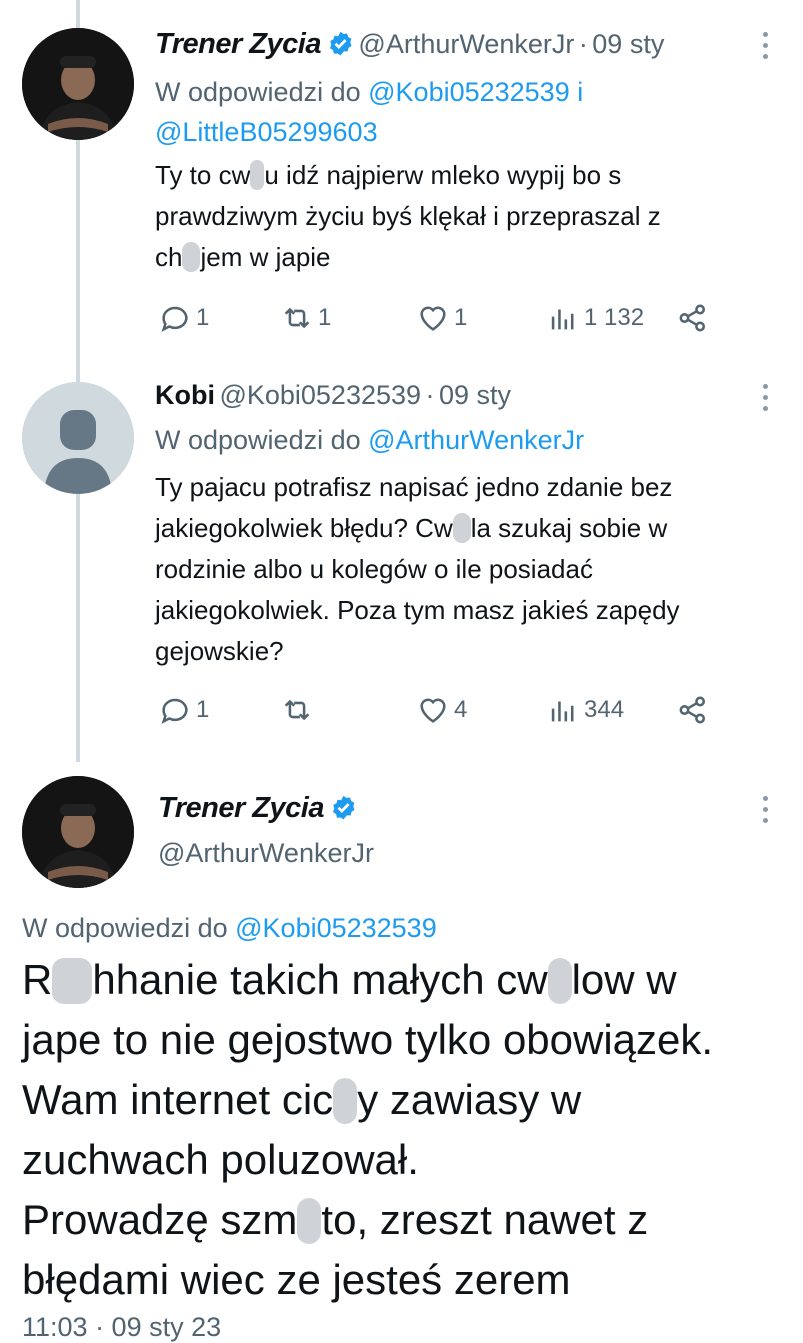 This screenshot has width=803, height=1343. What do you see at coordinates (580, 92) in the screenshot?
I see `mention-connector: i` at bounding box center [580, 92].